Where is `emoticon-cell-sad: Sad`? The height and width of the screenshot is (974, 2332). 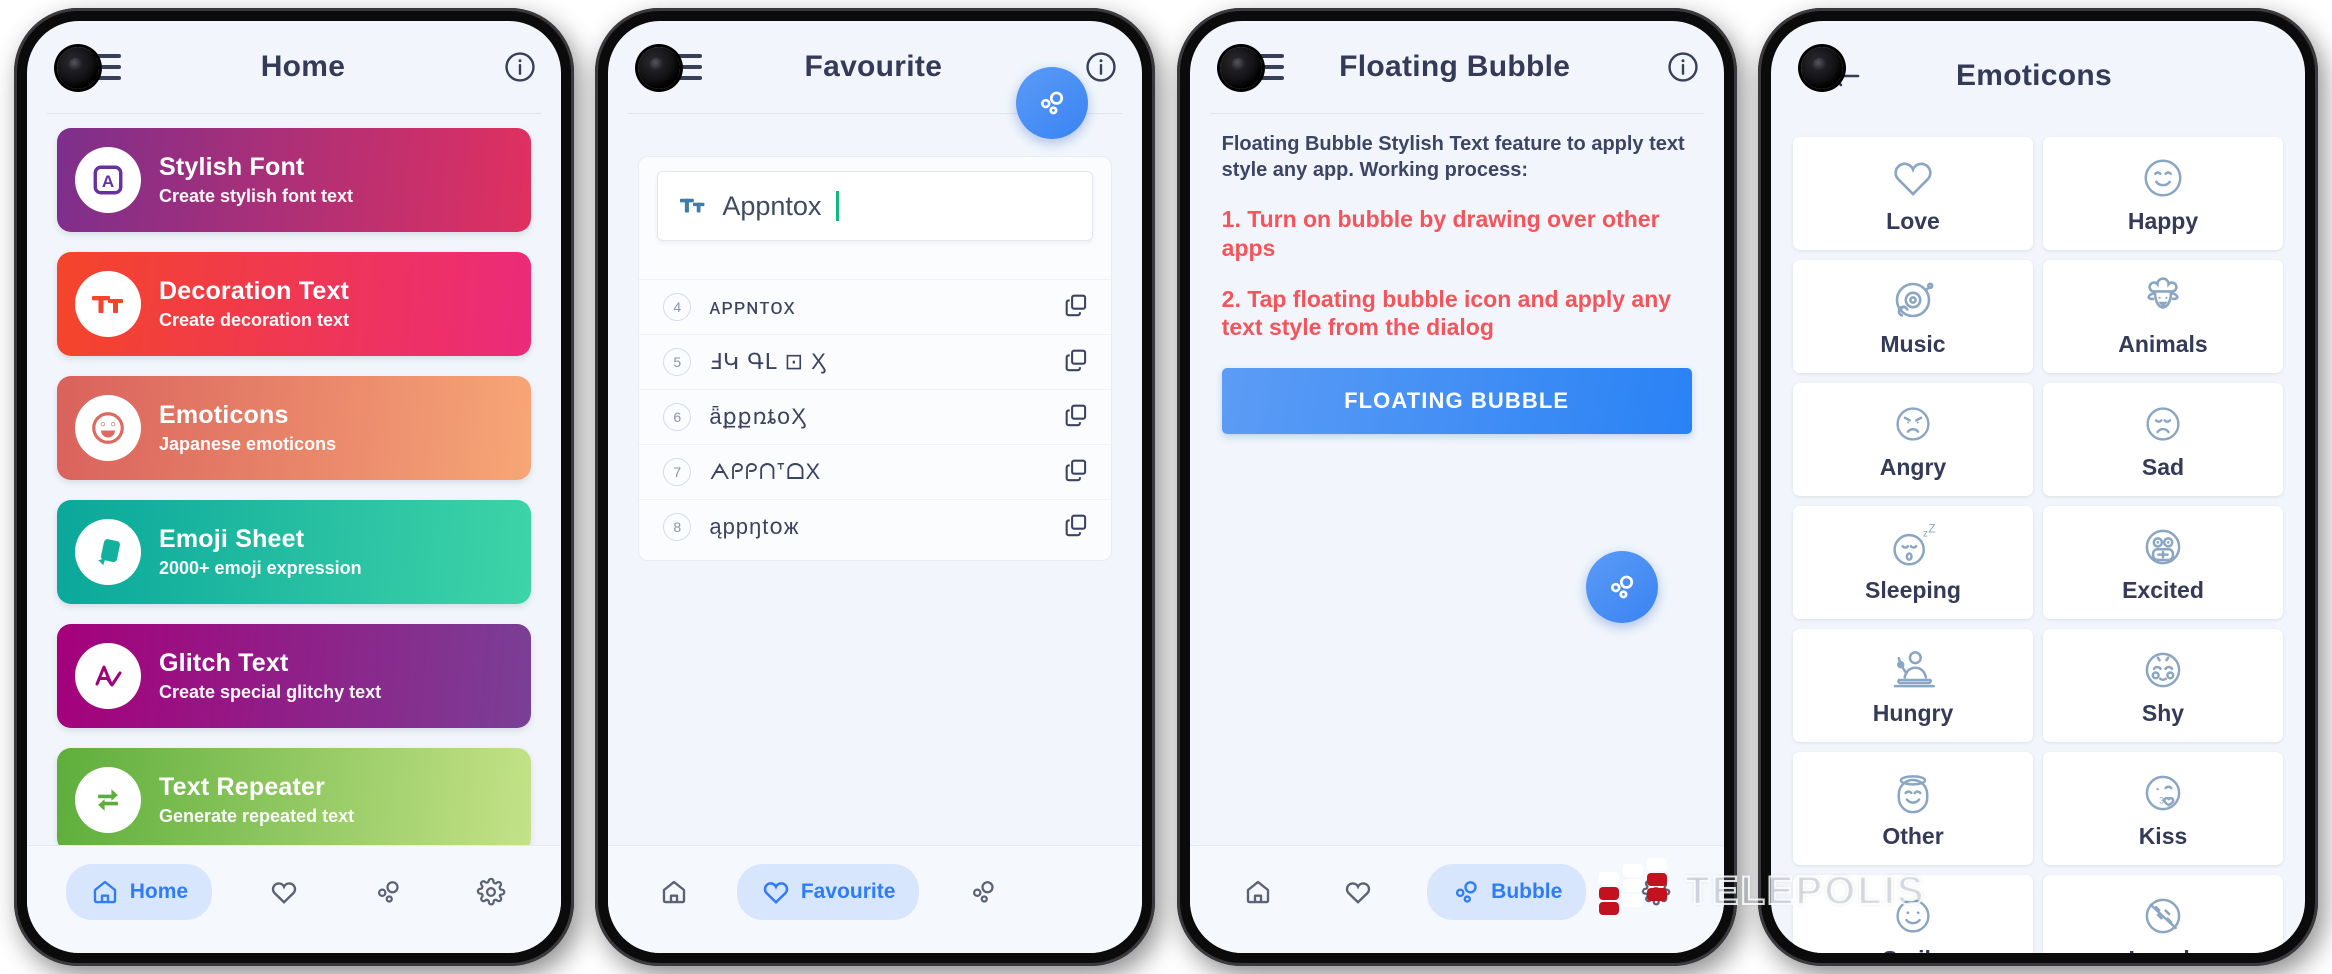
emoticon-cell-sad: Sad is located at coordinates (2162, 439).